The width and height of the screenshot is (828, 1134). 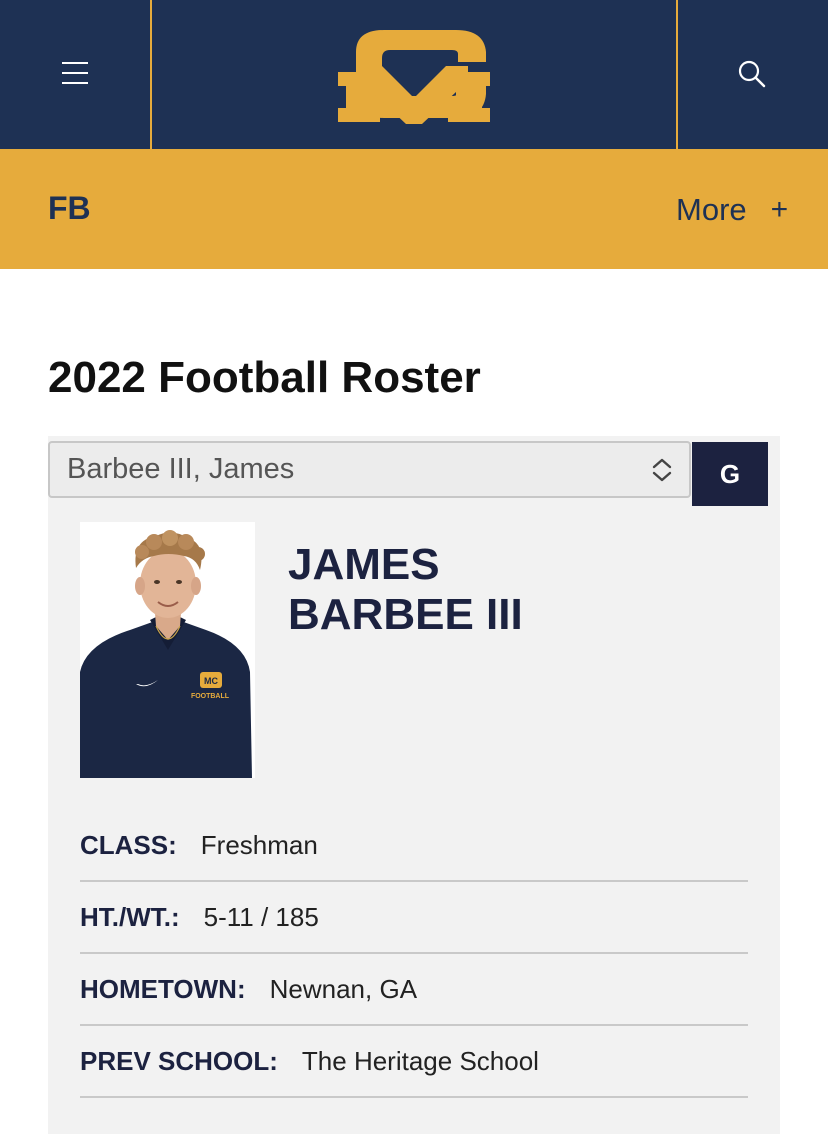 I want to click on more-button: More +, so click(x=732, y=210).